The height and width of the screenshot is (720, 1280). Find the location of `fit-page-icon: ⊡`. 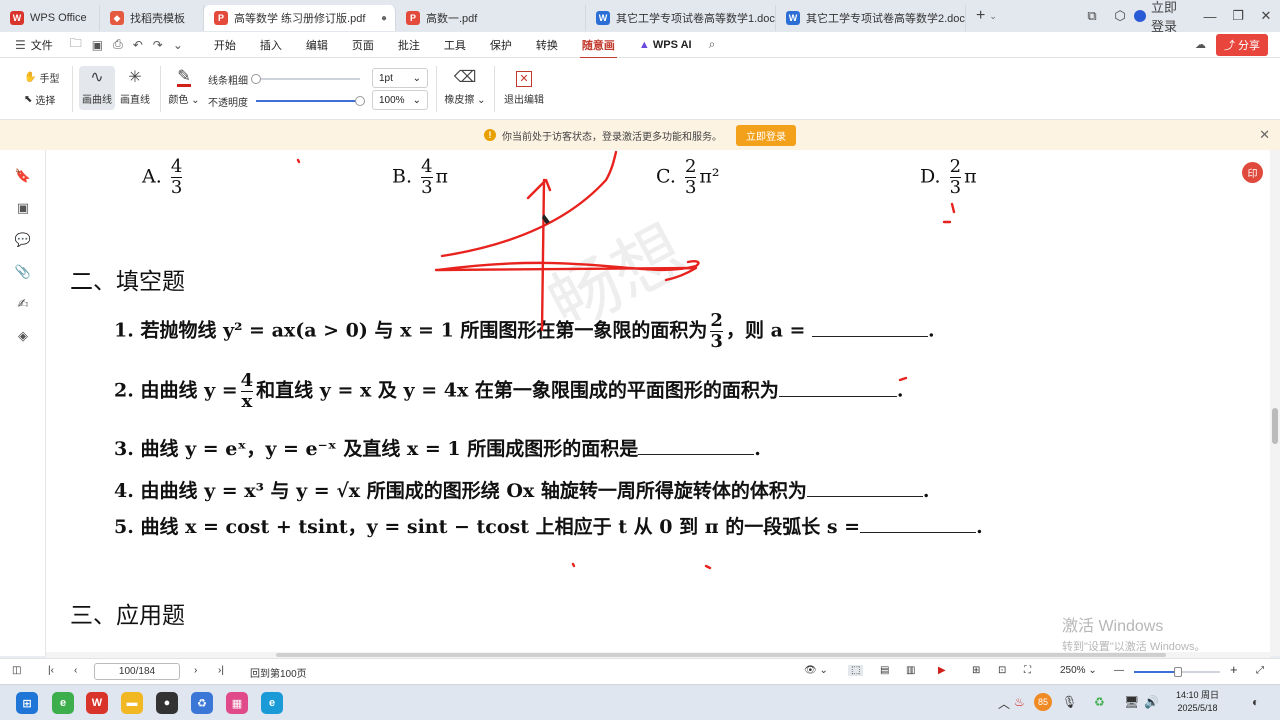

fit-page-icon: ⊡ is located at coordinates (1002, 670).